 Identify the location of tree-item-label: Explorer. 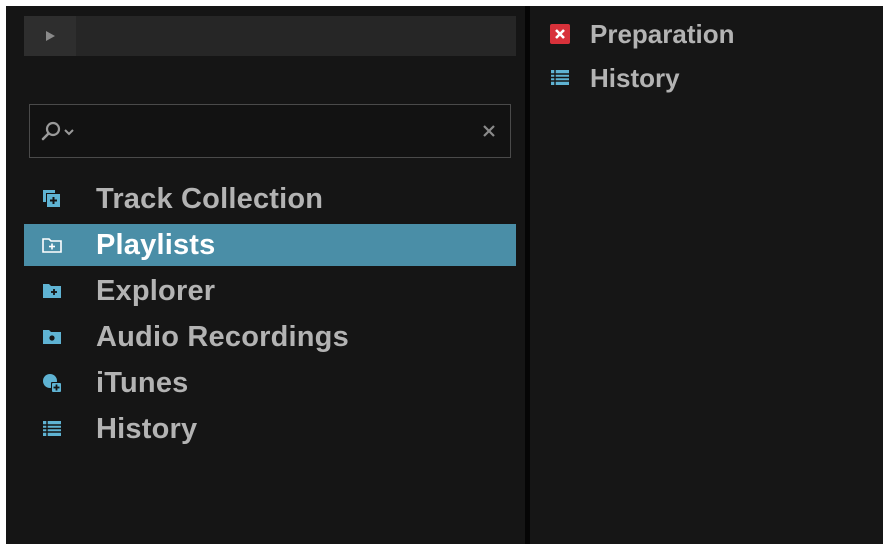
(156, 290).